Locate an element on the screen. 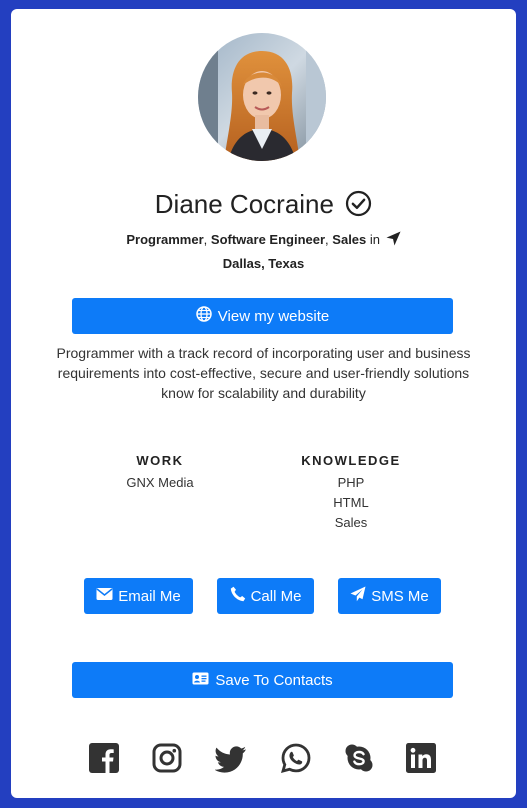  instagram-icon is located at coordinates (167, 758).